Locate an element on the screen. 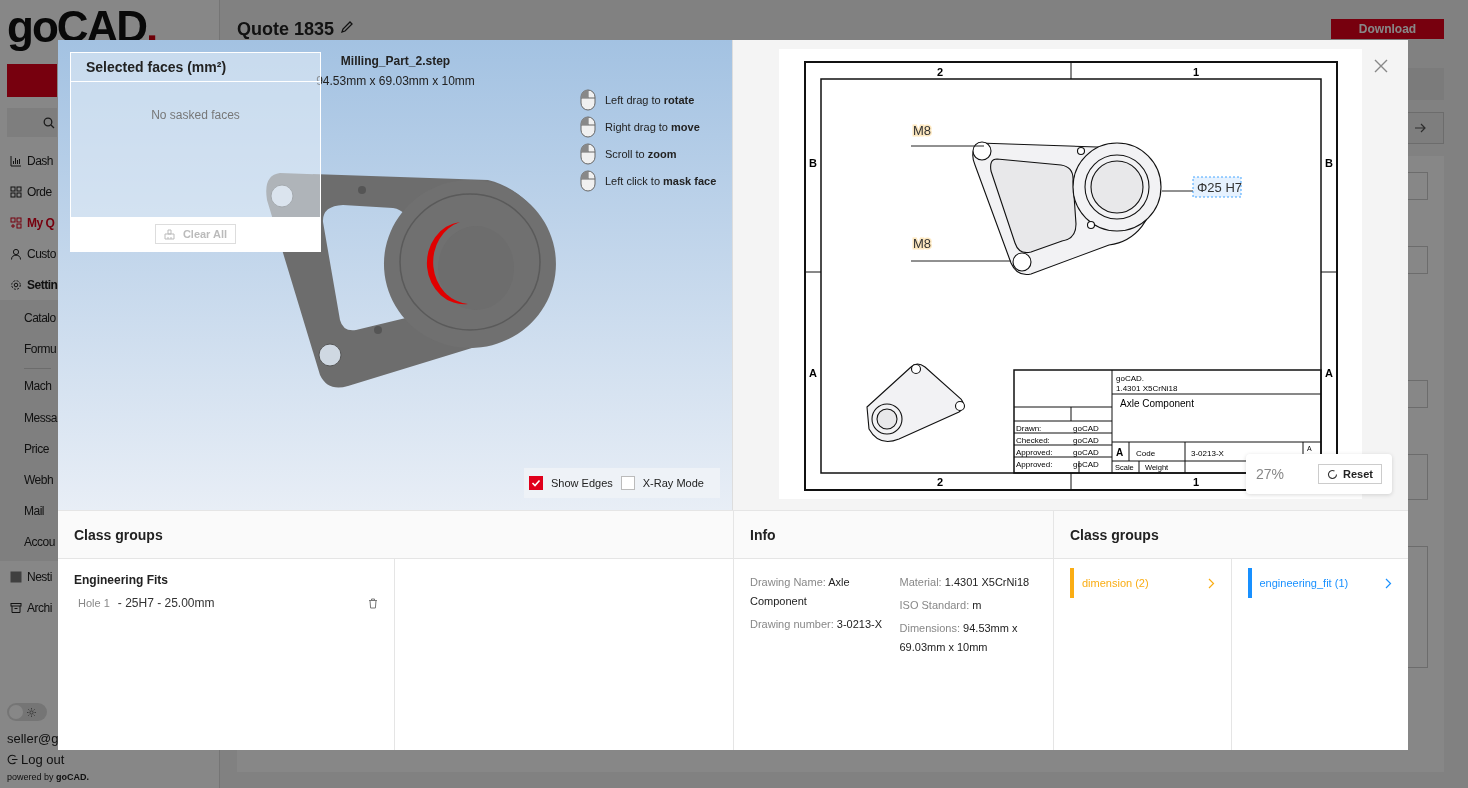 The width and height of the screenshot is (1468, 788). info-field: ISO Standard: m is located at coordinates (968, 605).